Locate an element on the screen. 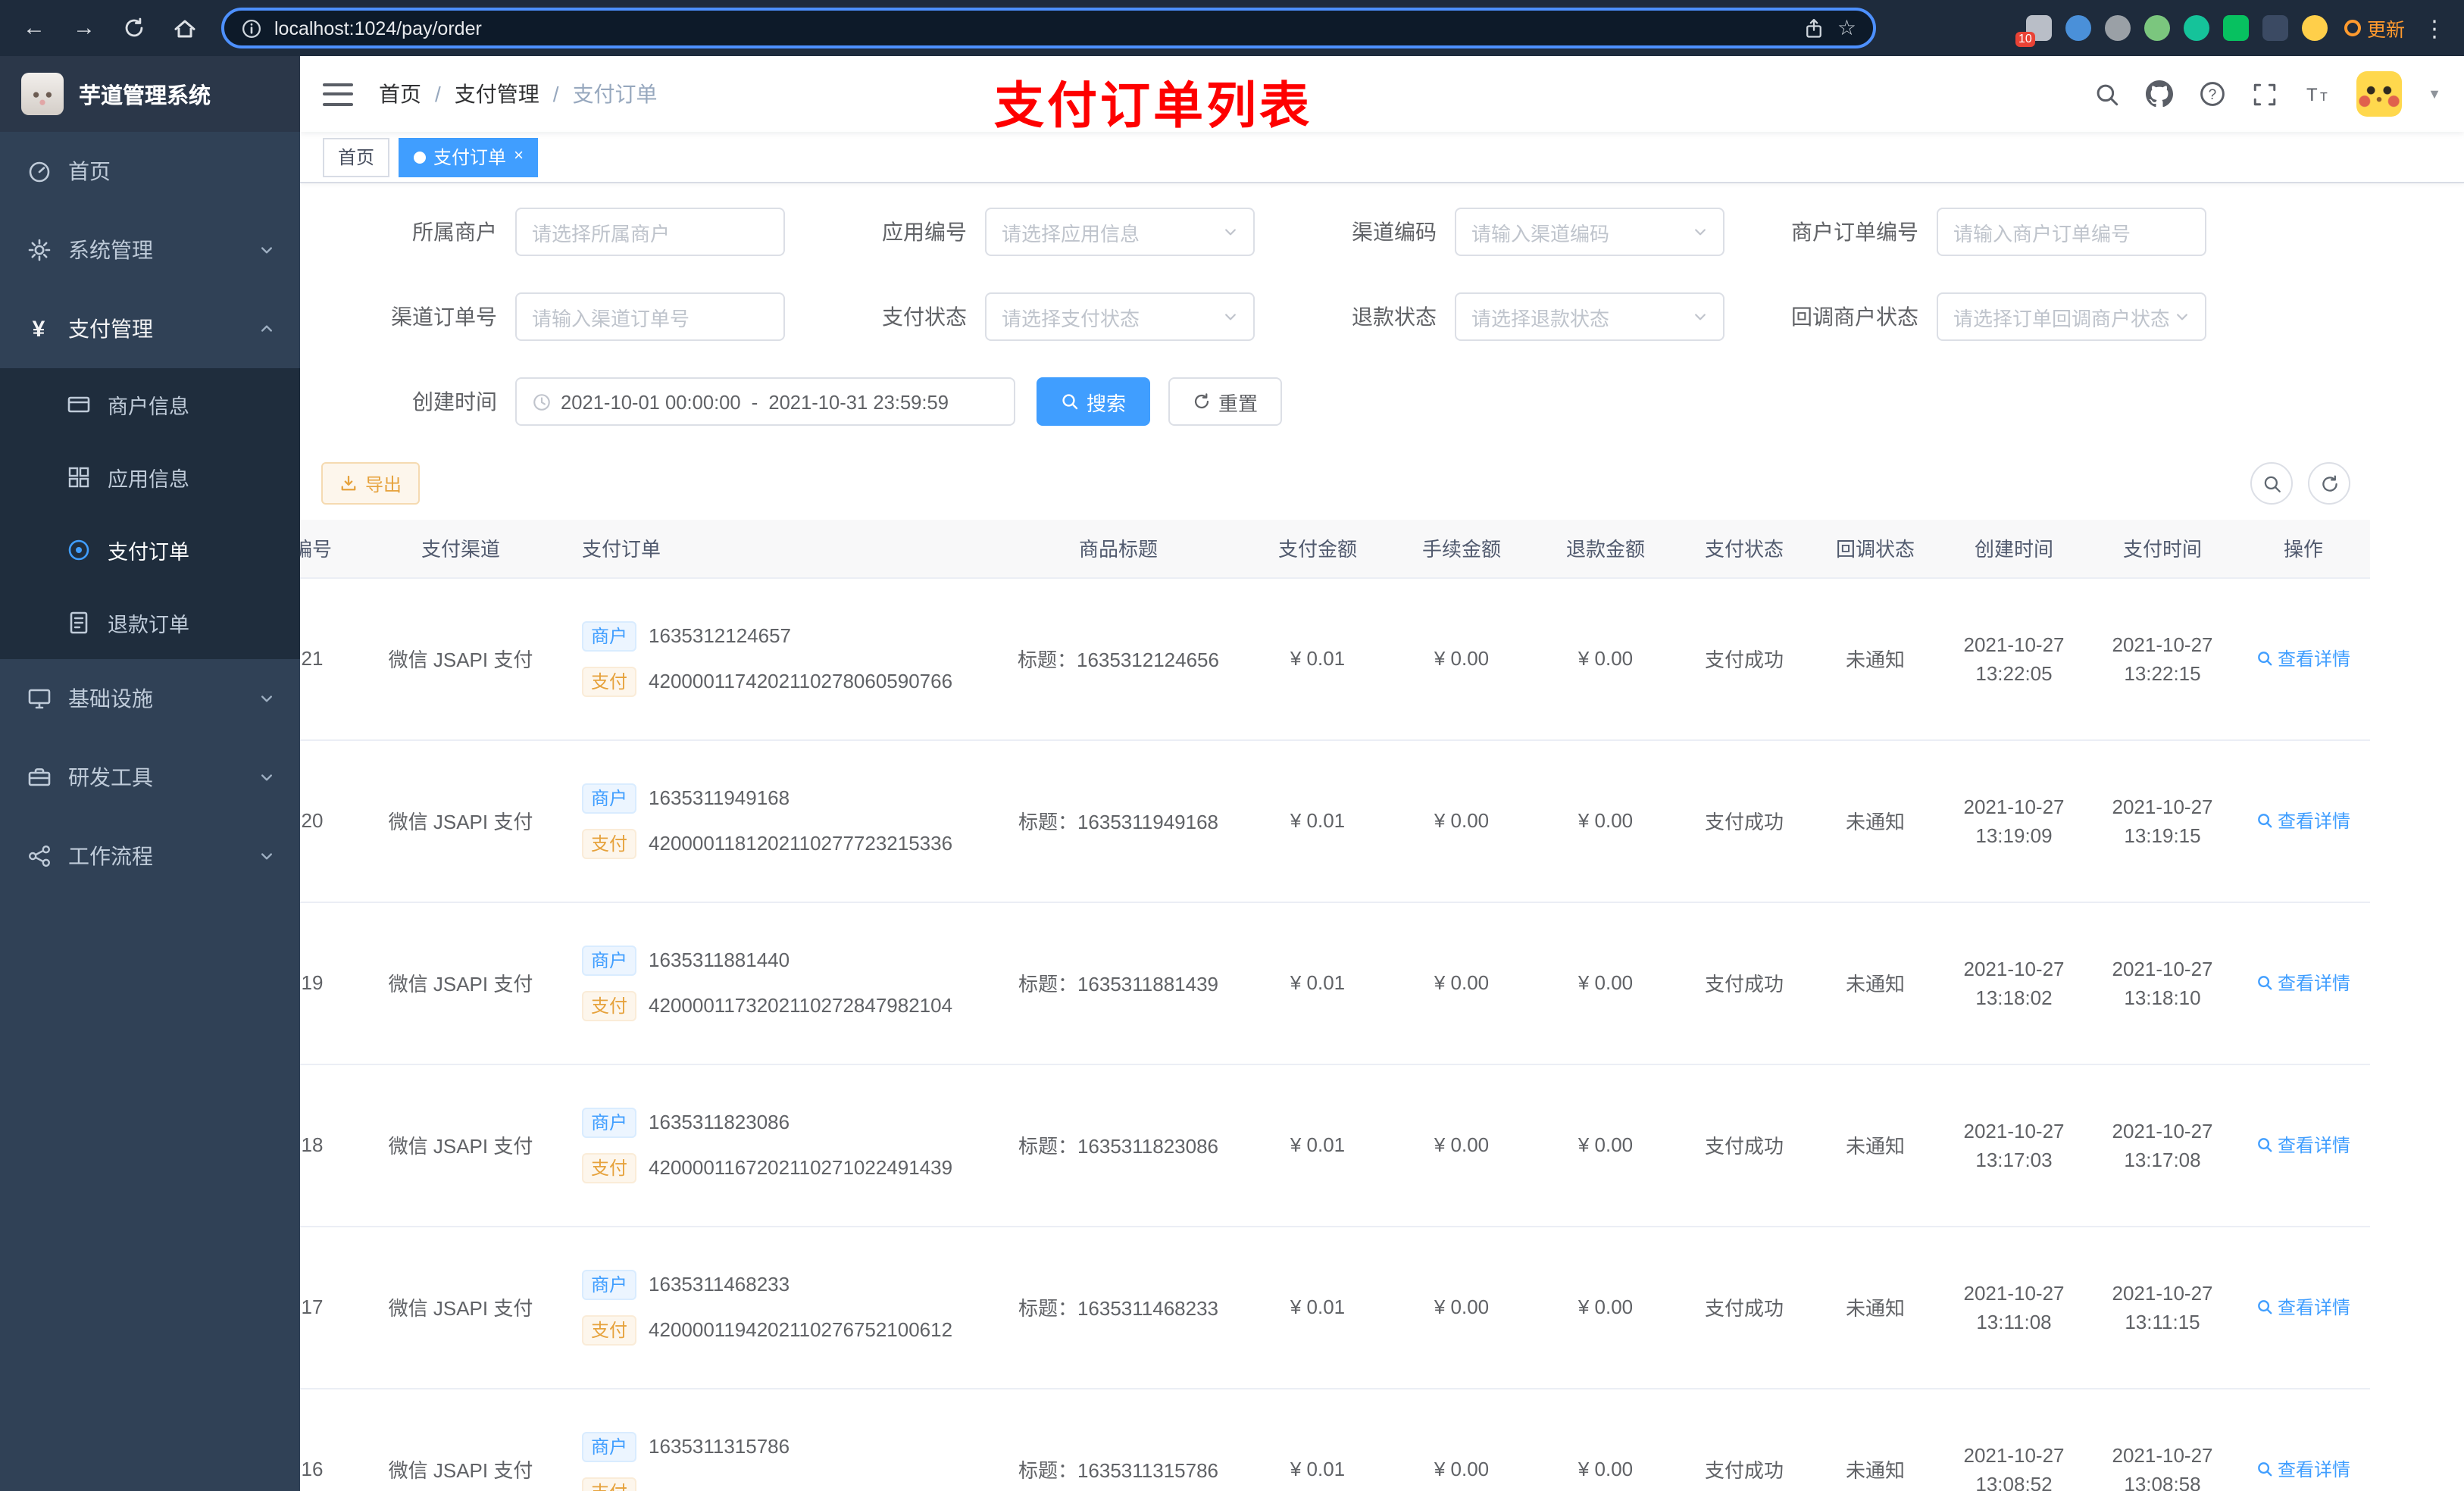 This screenshot has height=1491, width=2464. tabs-bar: 首页 支付订单 × is located at coordinates (1382, 157).